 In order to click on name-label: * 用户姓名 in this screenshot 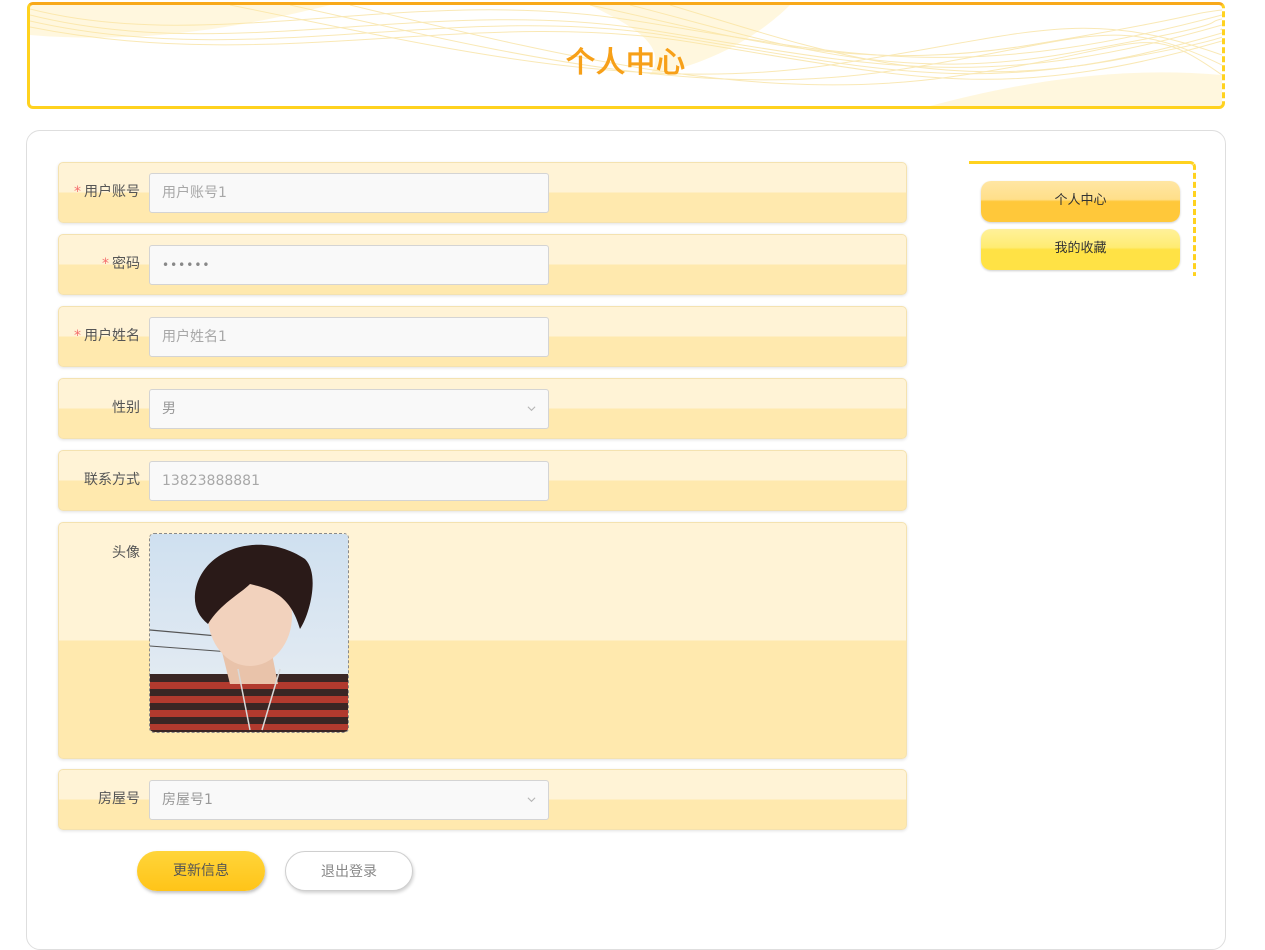, I will do `click(107, 336)`.